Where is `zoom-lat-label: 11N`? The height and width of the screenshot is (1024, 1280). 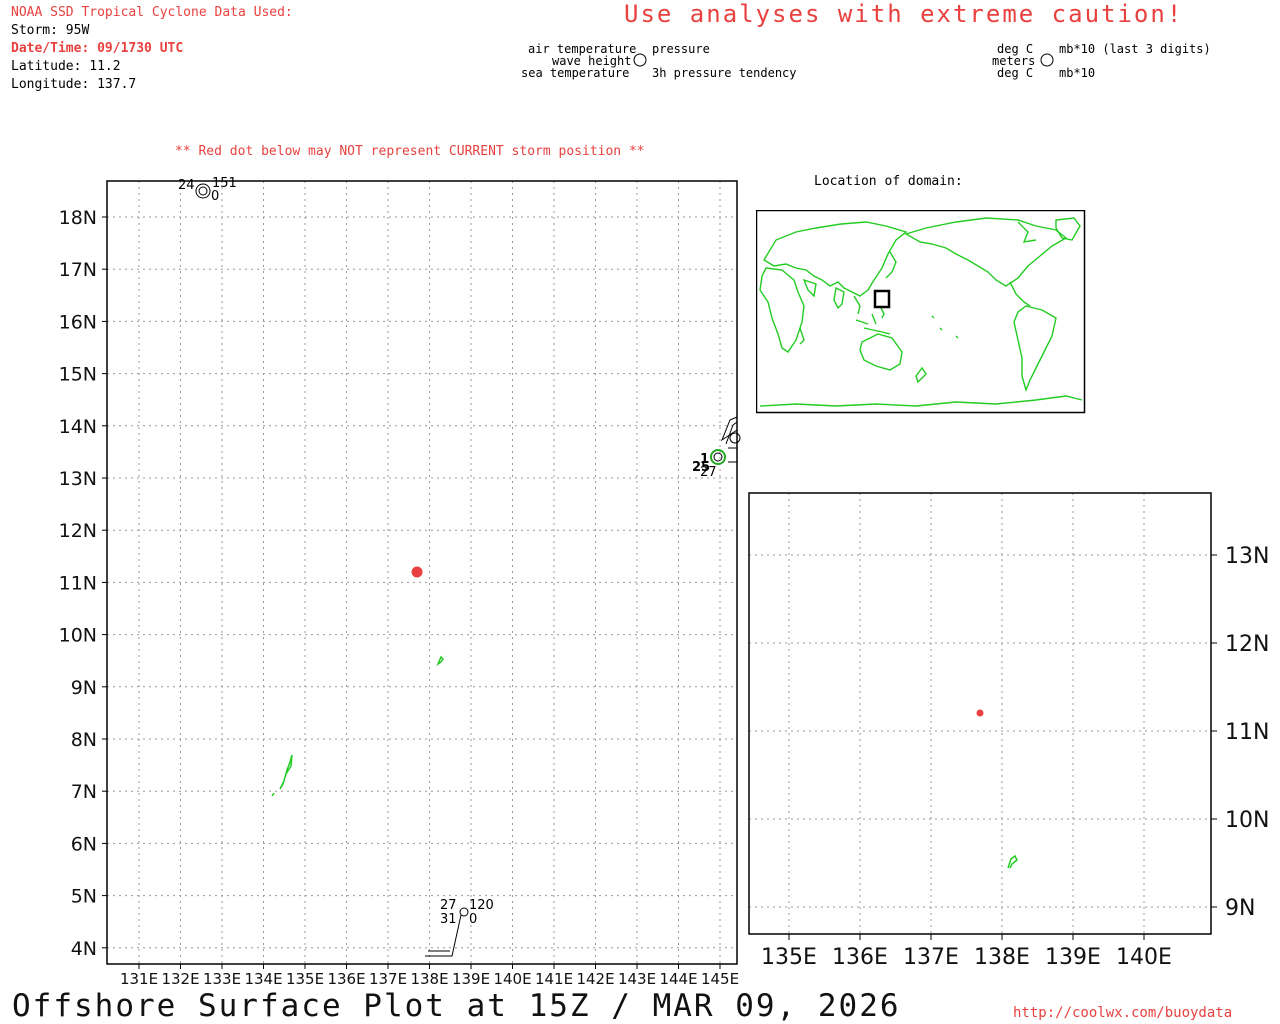
zoom-lat-label: 11N is located at coordinates (1247, 732).